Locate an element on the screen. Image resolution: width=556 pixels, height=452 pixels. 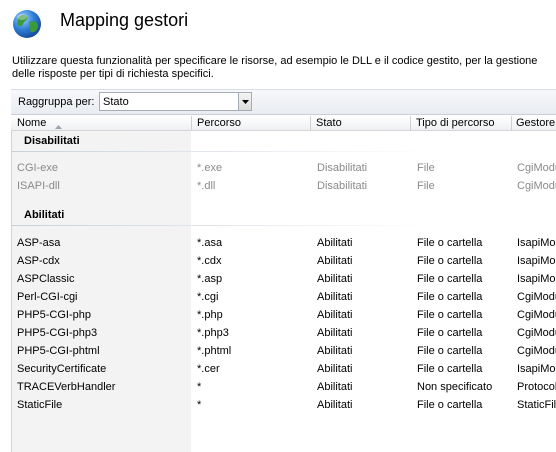
globe-icon is located at coordinates (27, 24).